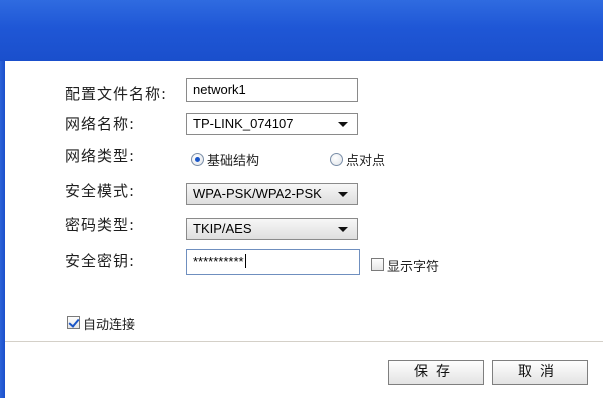 This screenshot has height=399, width=603. Describe the element at coordinates (109, 323) in the screenshot. I see `auto-connect-label: 自动连接` at that location.